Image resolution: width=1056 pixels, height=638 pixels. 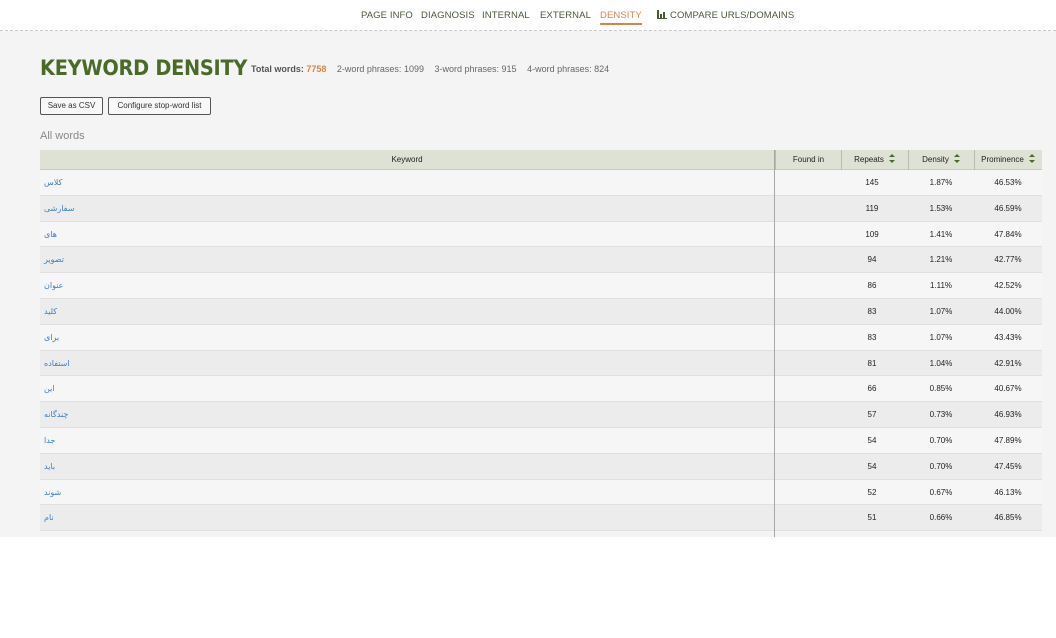 What do you see at coordinates (541, 492) in the screenshot?
I see `table-row: شوند 52 0.67% 46.13%` at bounding box center [541, 492].